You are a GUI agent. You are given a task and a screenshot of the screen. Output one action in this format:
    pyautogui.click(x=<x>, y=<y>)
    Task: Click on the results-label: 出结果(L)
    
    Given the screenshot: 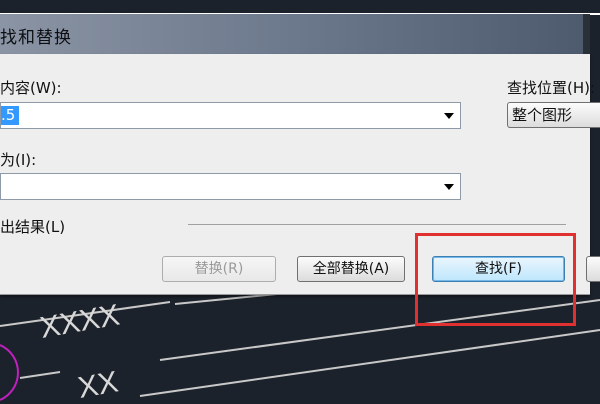 What is the action you would take?
    pyautogui.click(x=32, y=226)
    